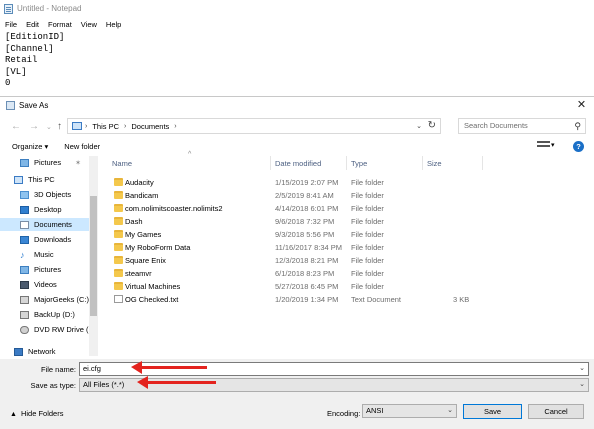 The width and height of the screenshot is (594, 429). I want to click on menu-view: View, so click(89, 24).